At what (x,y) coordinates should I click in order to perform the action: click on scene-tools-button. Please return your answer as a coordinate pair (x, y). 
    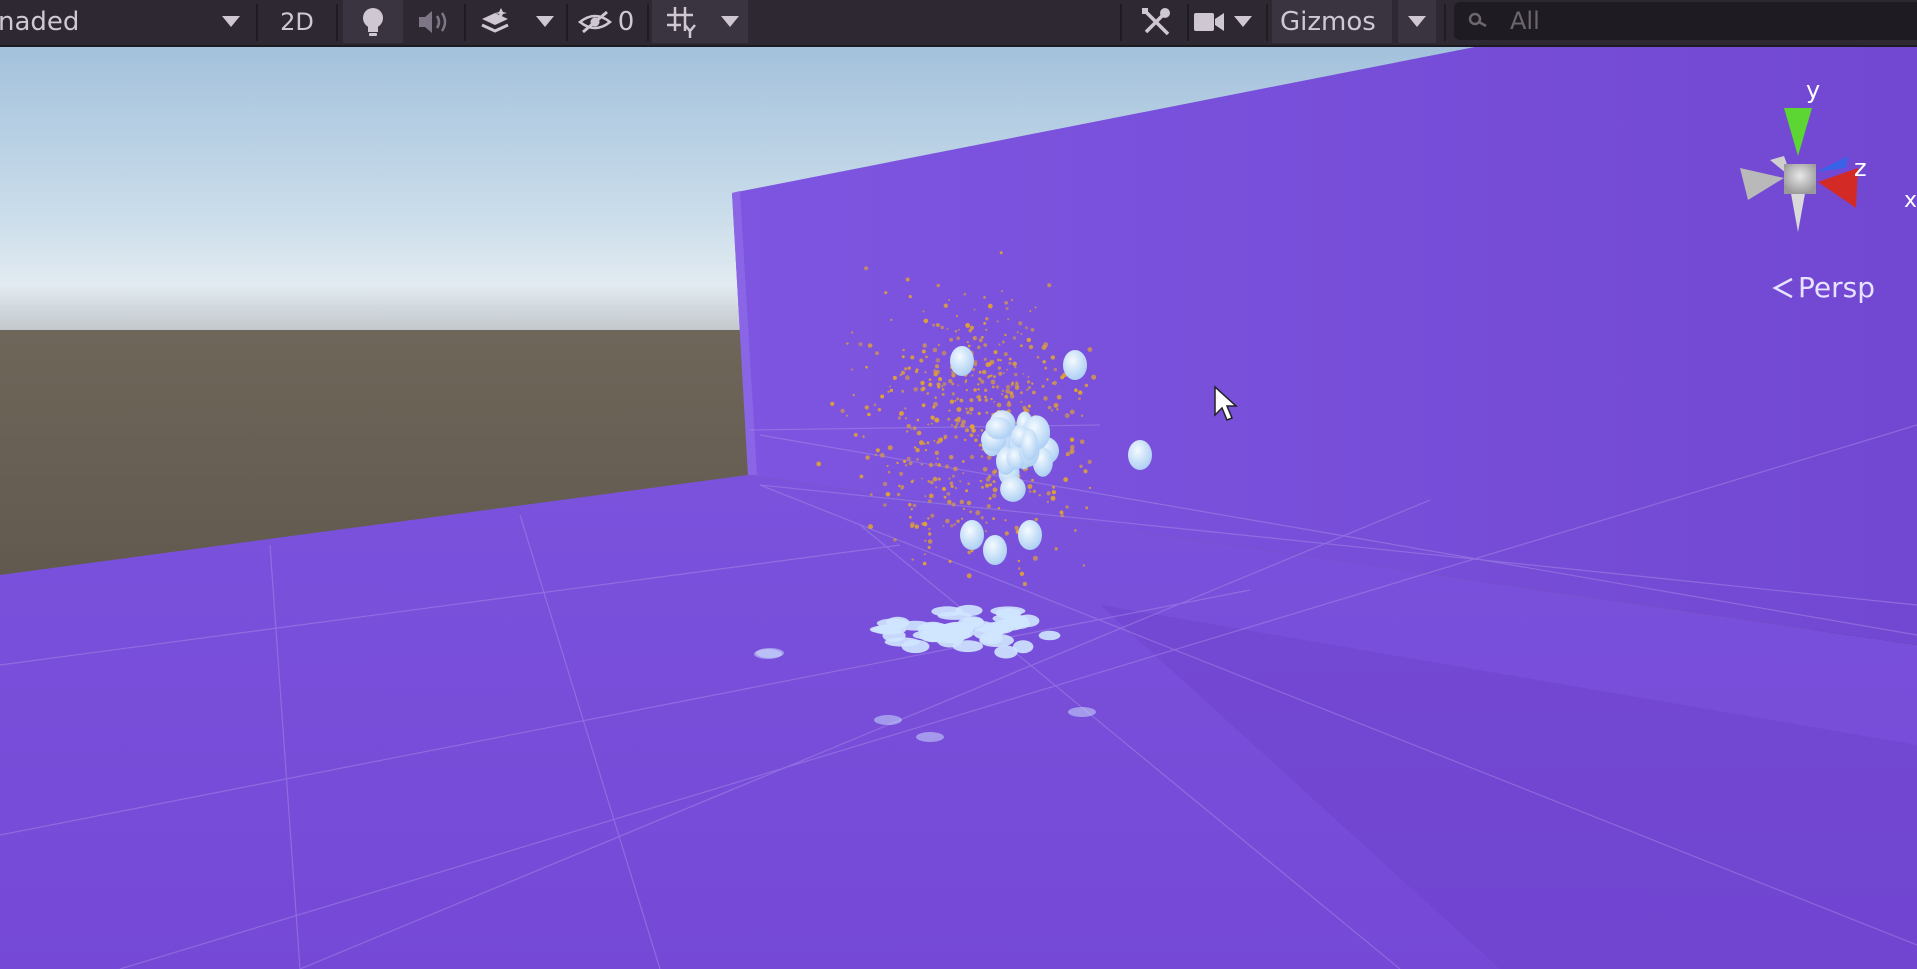
    Looking at the image, I should click on (1155, 21).